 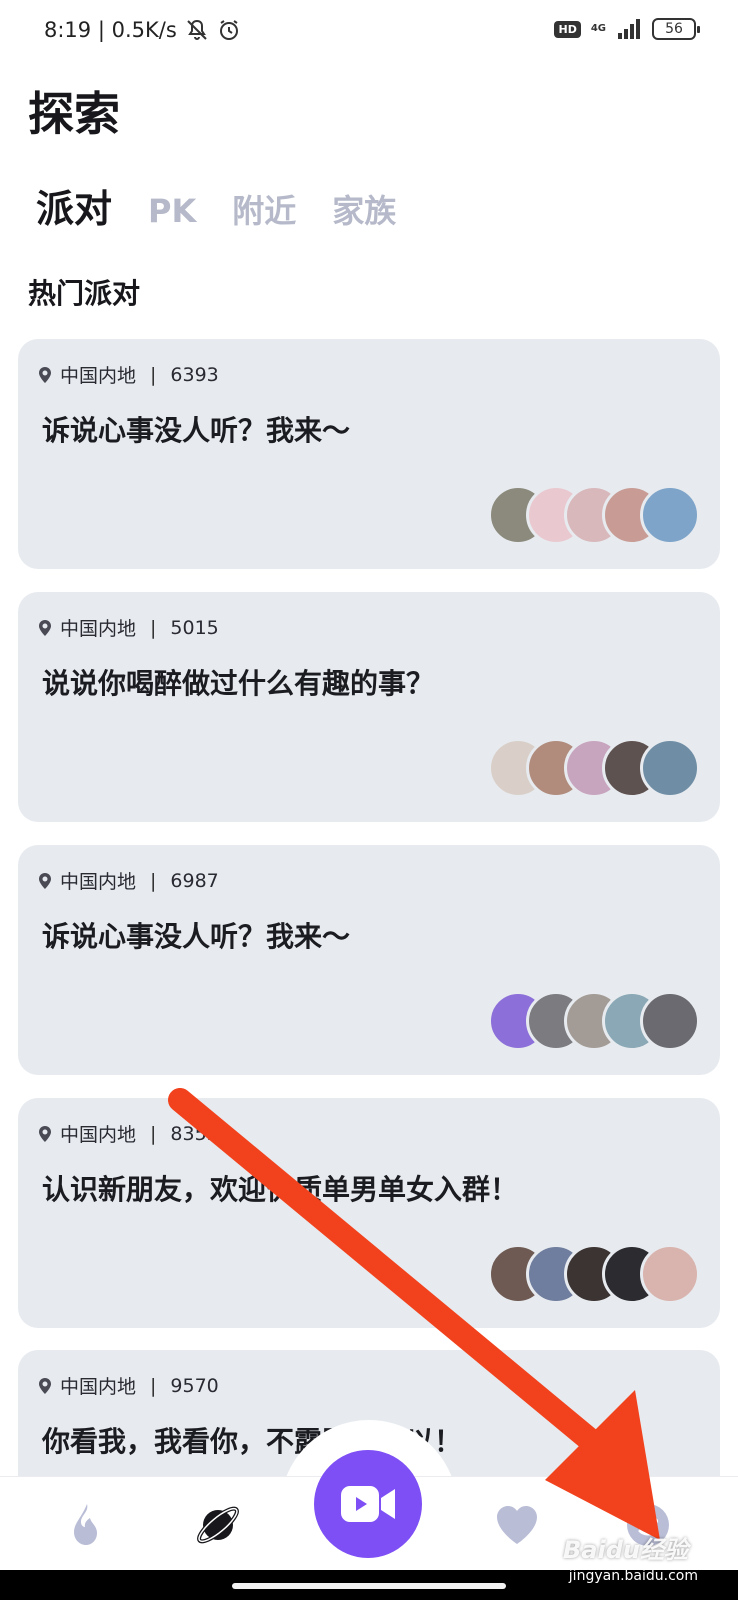 I want to click on card-count: 6987, so click(x=194, y=880).